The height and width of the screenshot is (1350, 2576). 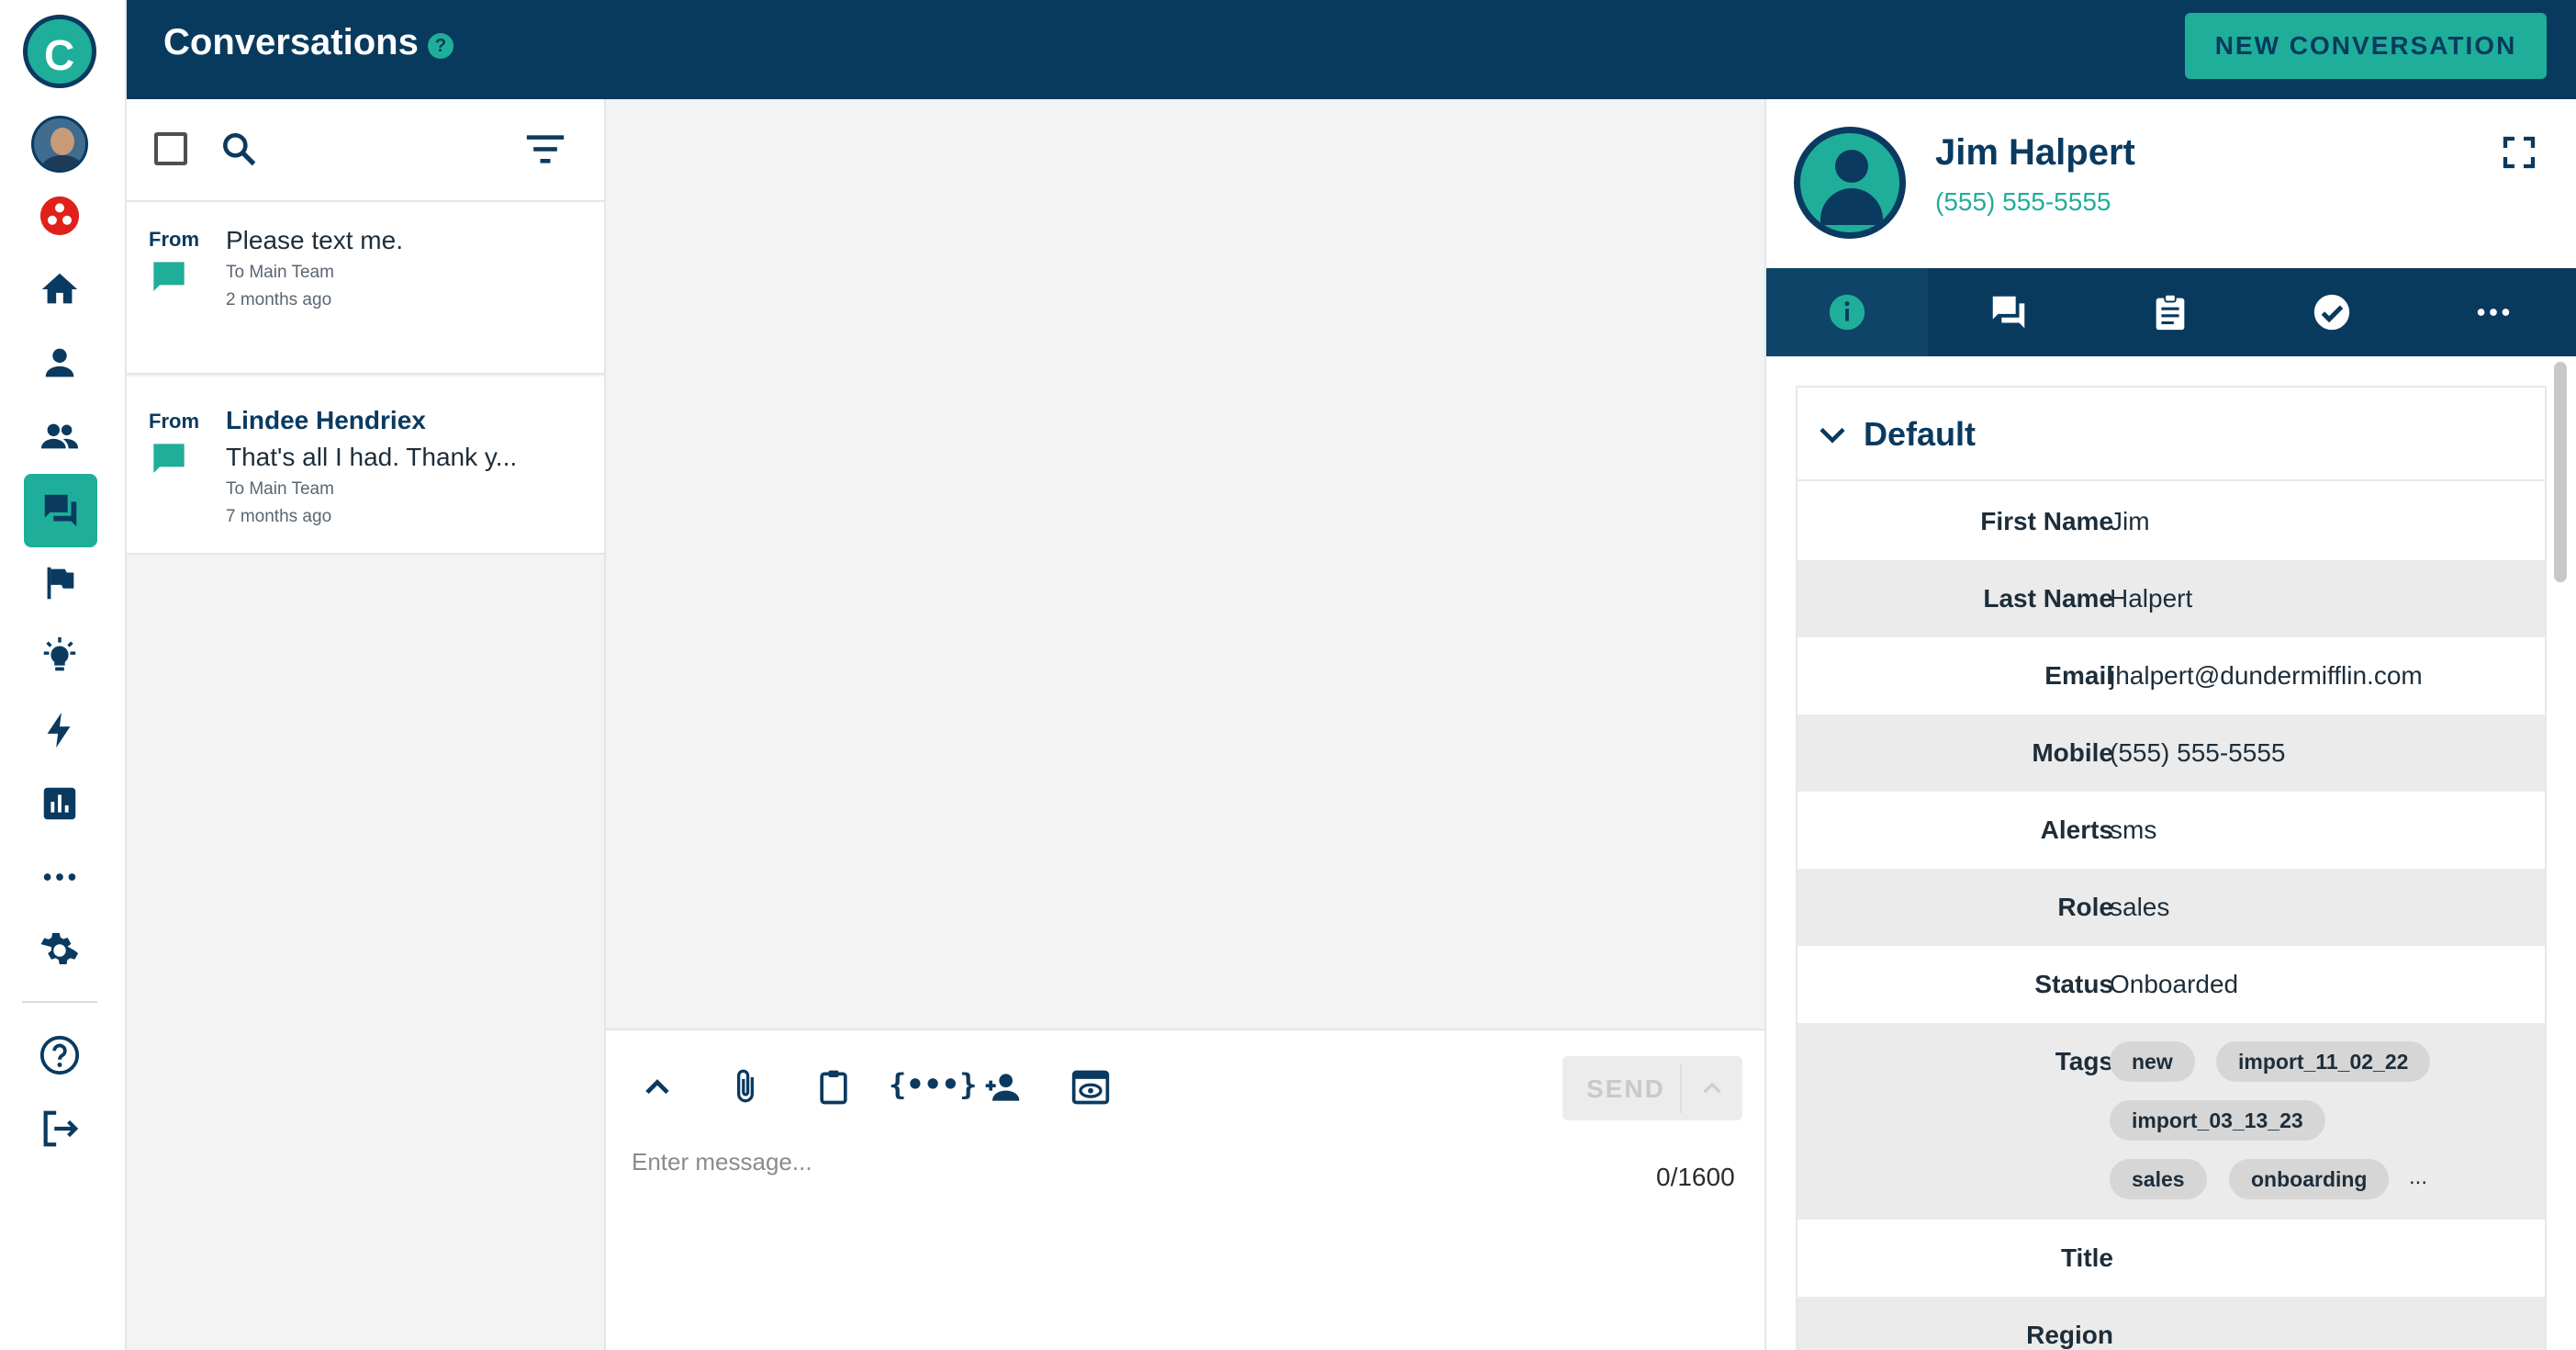 I want to click on check-circle-icon, so click(x=2331, y=312).